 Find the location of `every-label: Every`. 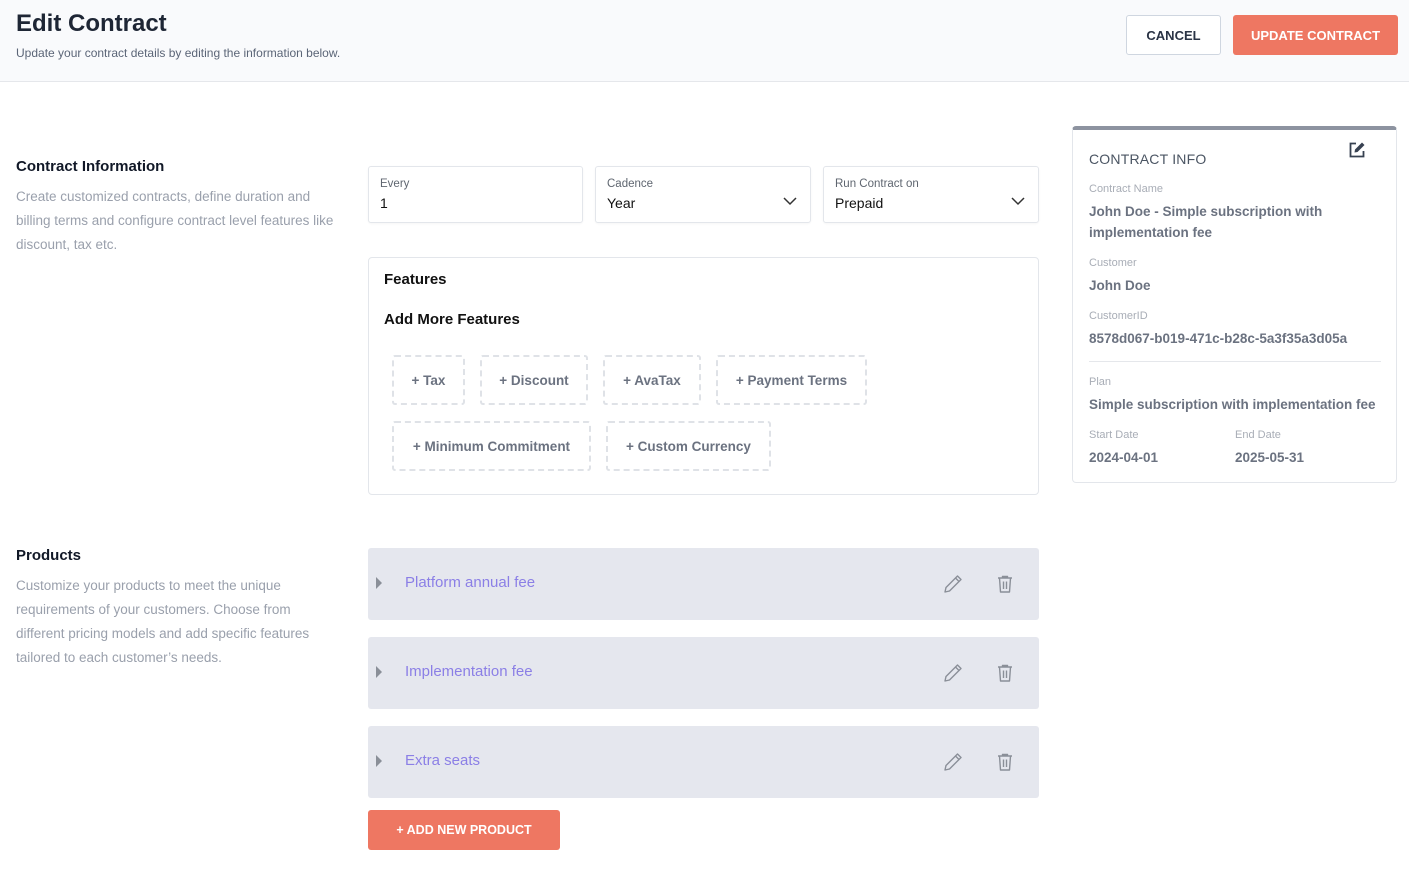

every-label: Every is located at coordinates (395, 184).